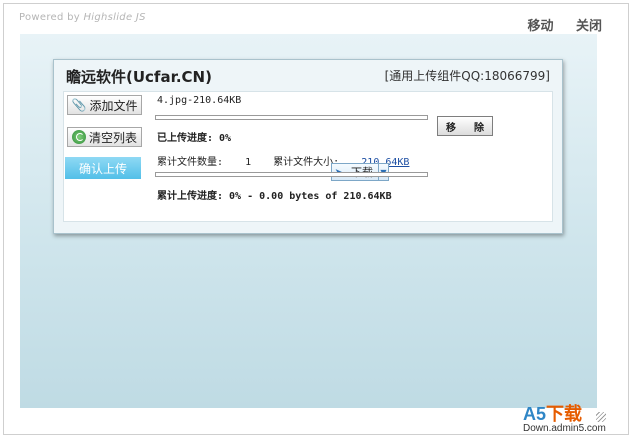 Image resolution: width=636 pixels, height=440 pixels. What do you see at coordinates (106, 156) in the screenshot?
I see `sidebar: 📎 添加文件 清空列表 确认上传` at bounding box center [106, 156].